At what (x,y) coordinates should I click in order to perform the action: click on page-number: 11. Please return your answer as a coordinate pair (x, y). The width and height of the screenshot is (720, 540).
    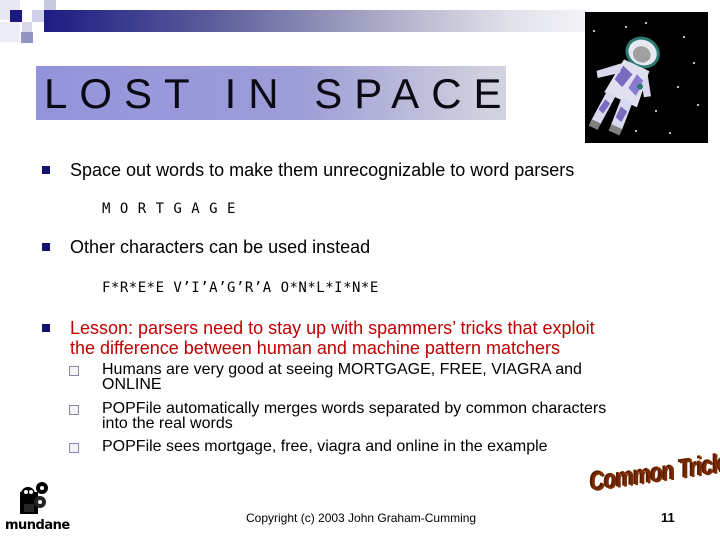
    Looking at the image, I should click on (668, 517).